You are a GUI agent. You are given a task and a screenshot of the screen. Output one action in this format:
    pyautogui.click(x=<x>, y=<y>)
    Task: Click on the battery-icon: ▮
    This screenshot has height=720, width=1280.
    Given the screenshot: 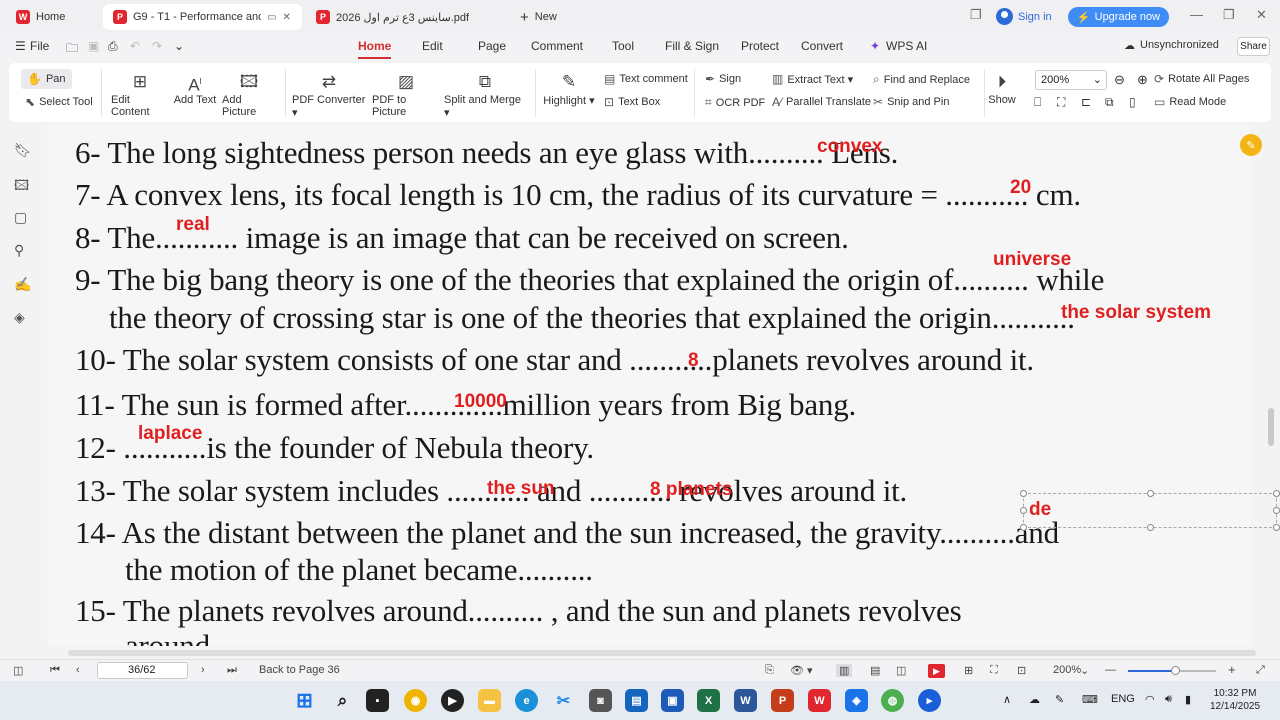 What is the action you would take?
    pyautogui.click(x=1188, y=699)
    